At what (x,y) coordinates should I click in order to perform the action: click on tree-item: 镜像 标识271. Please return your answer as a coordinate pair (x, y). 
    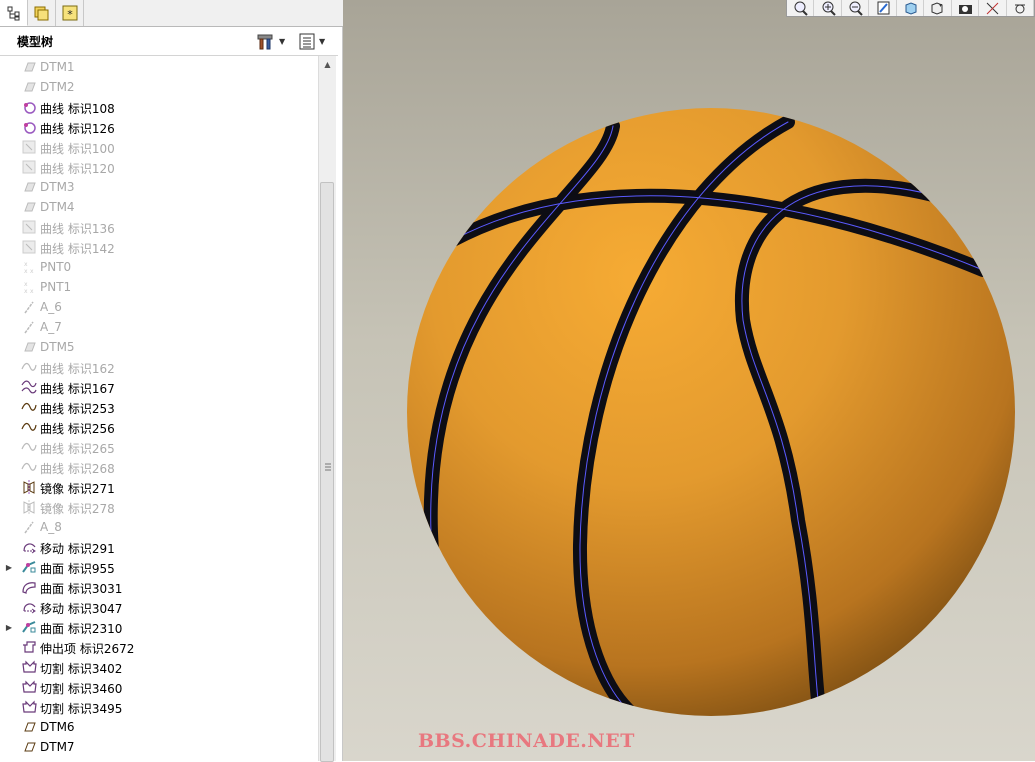
    Looking at the image, I should click on (158, 487).